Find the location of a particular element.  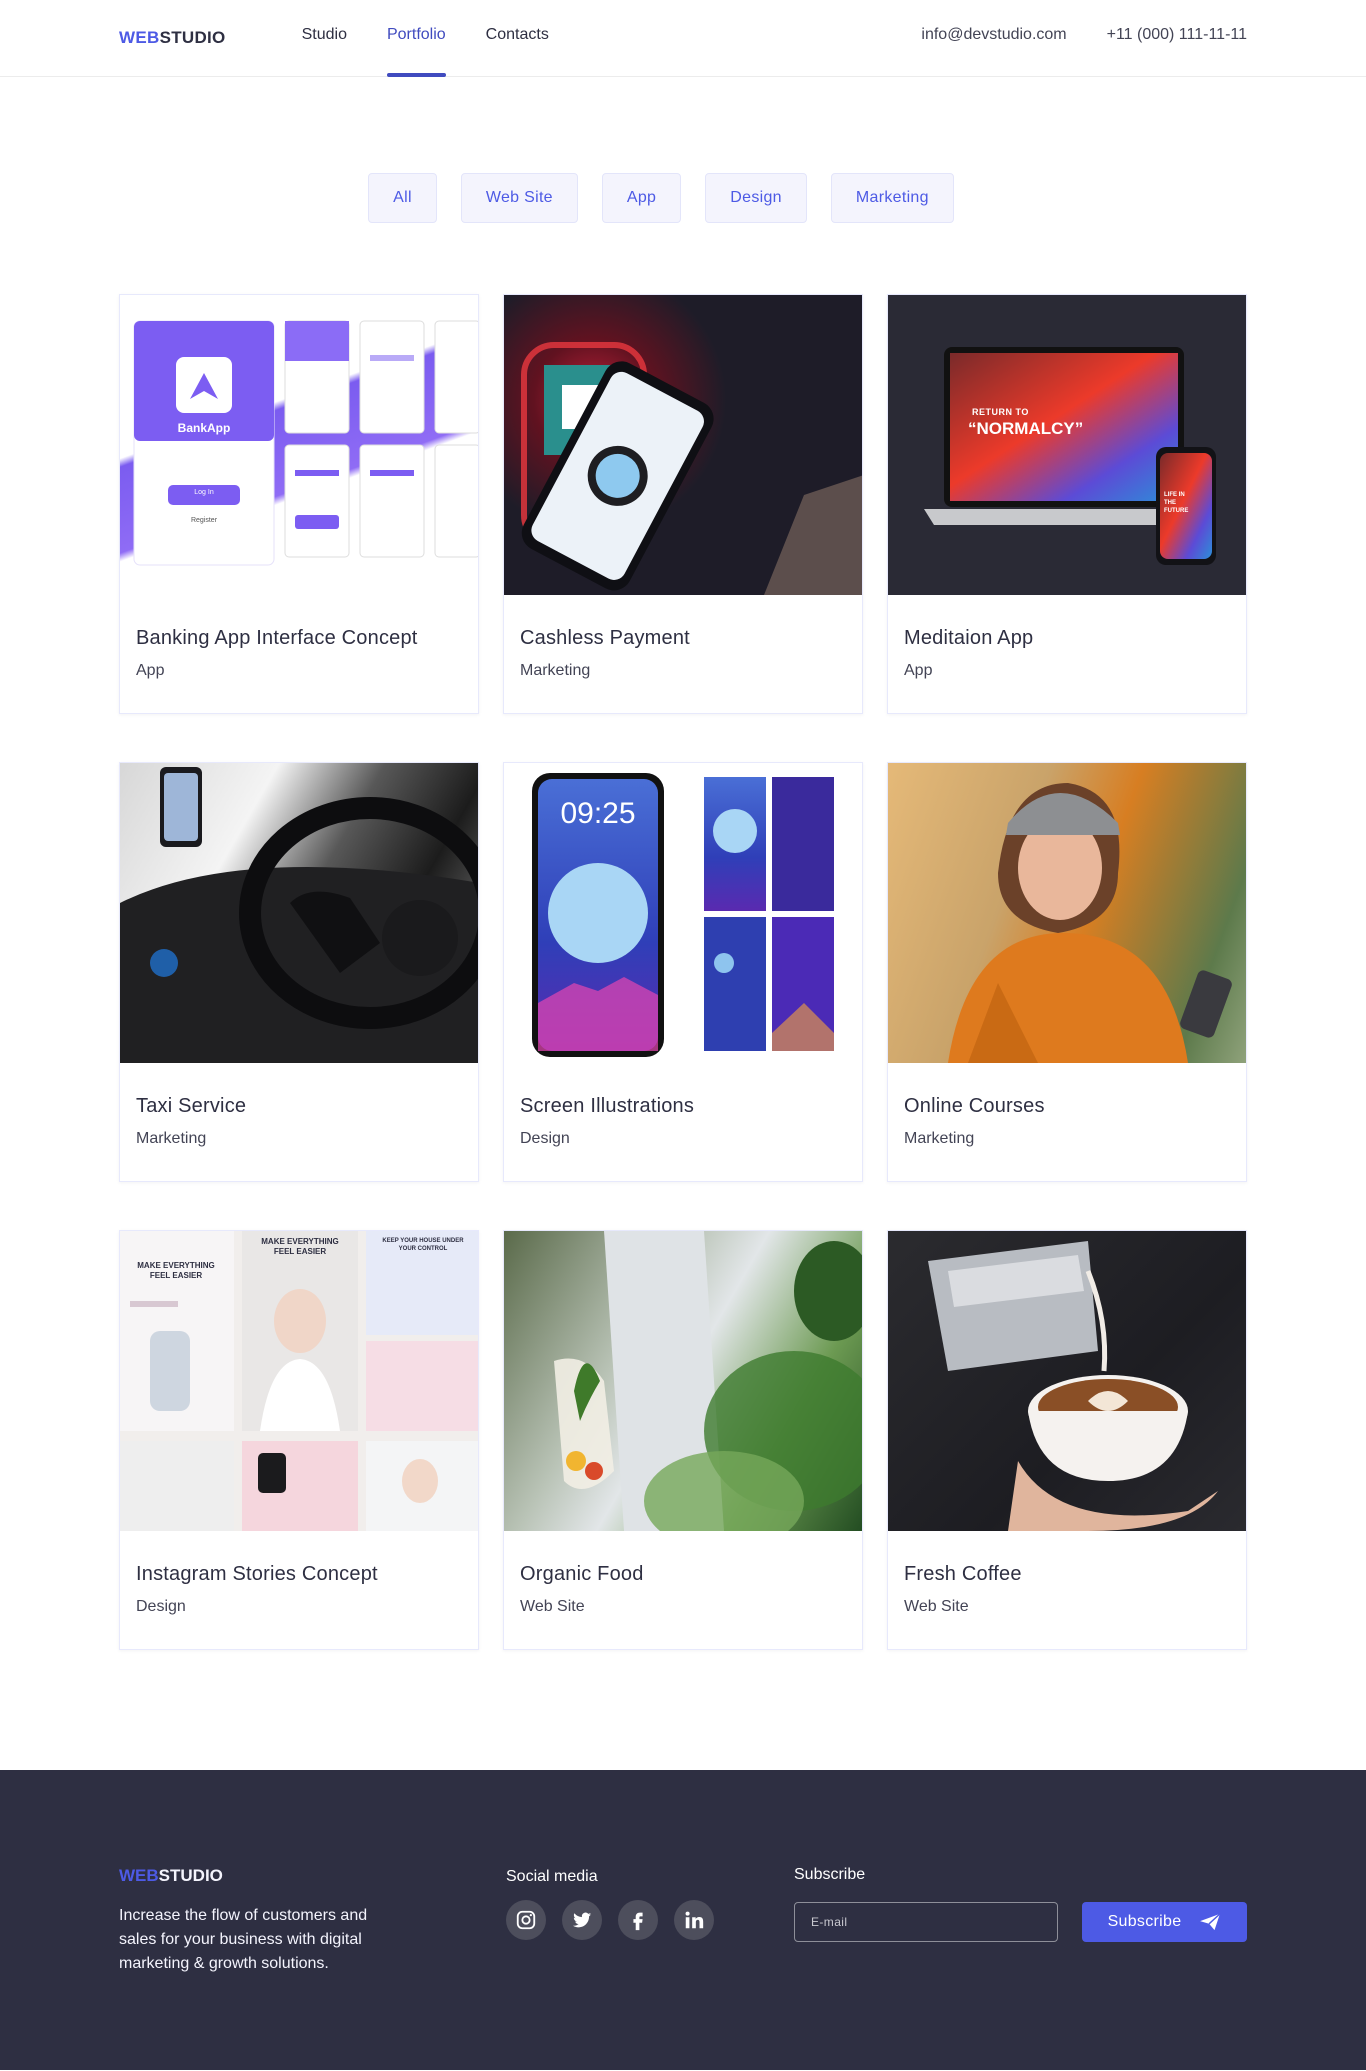

portfolio-card: 09:25 Screen Illustrations Design is located at coordinates (683, 972).